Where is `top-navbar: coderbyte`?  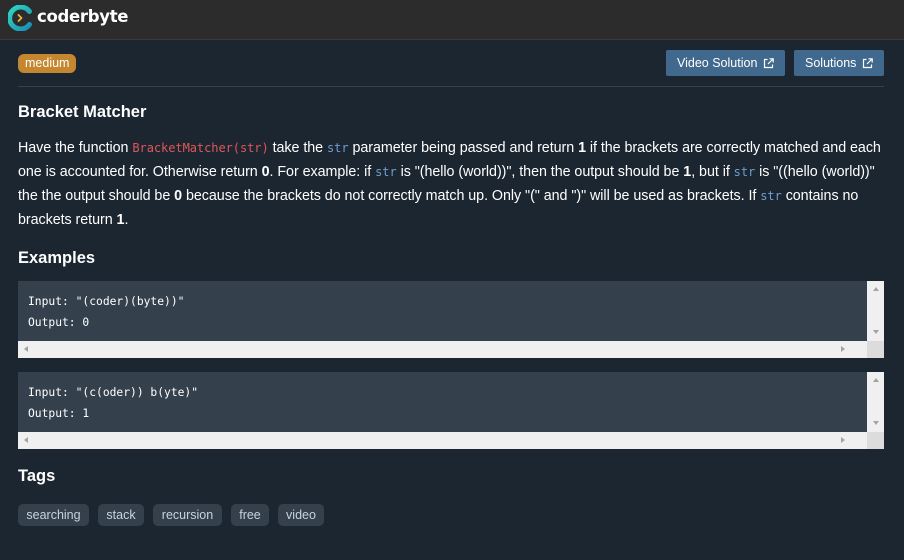 top-navbar: coderbyte is located at coordinates (452, 20).